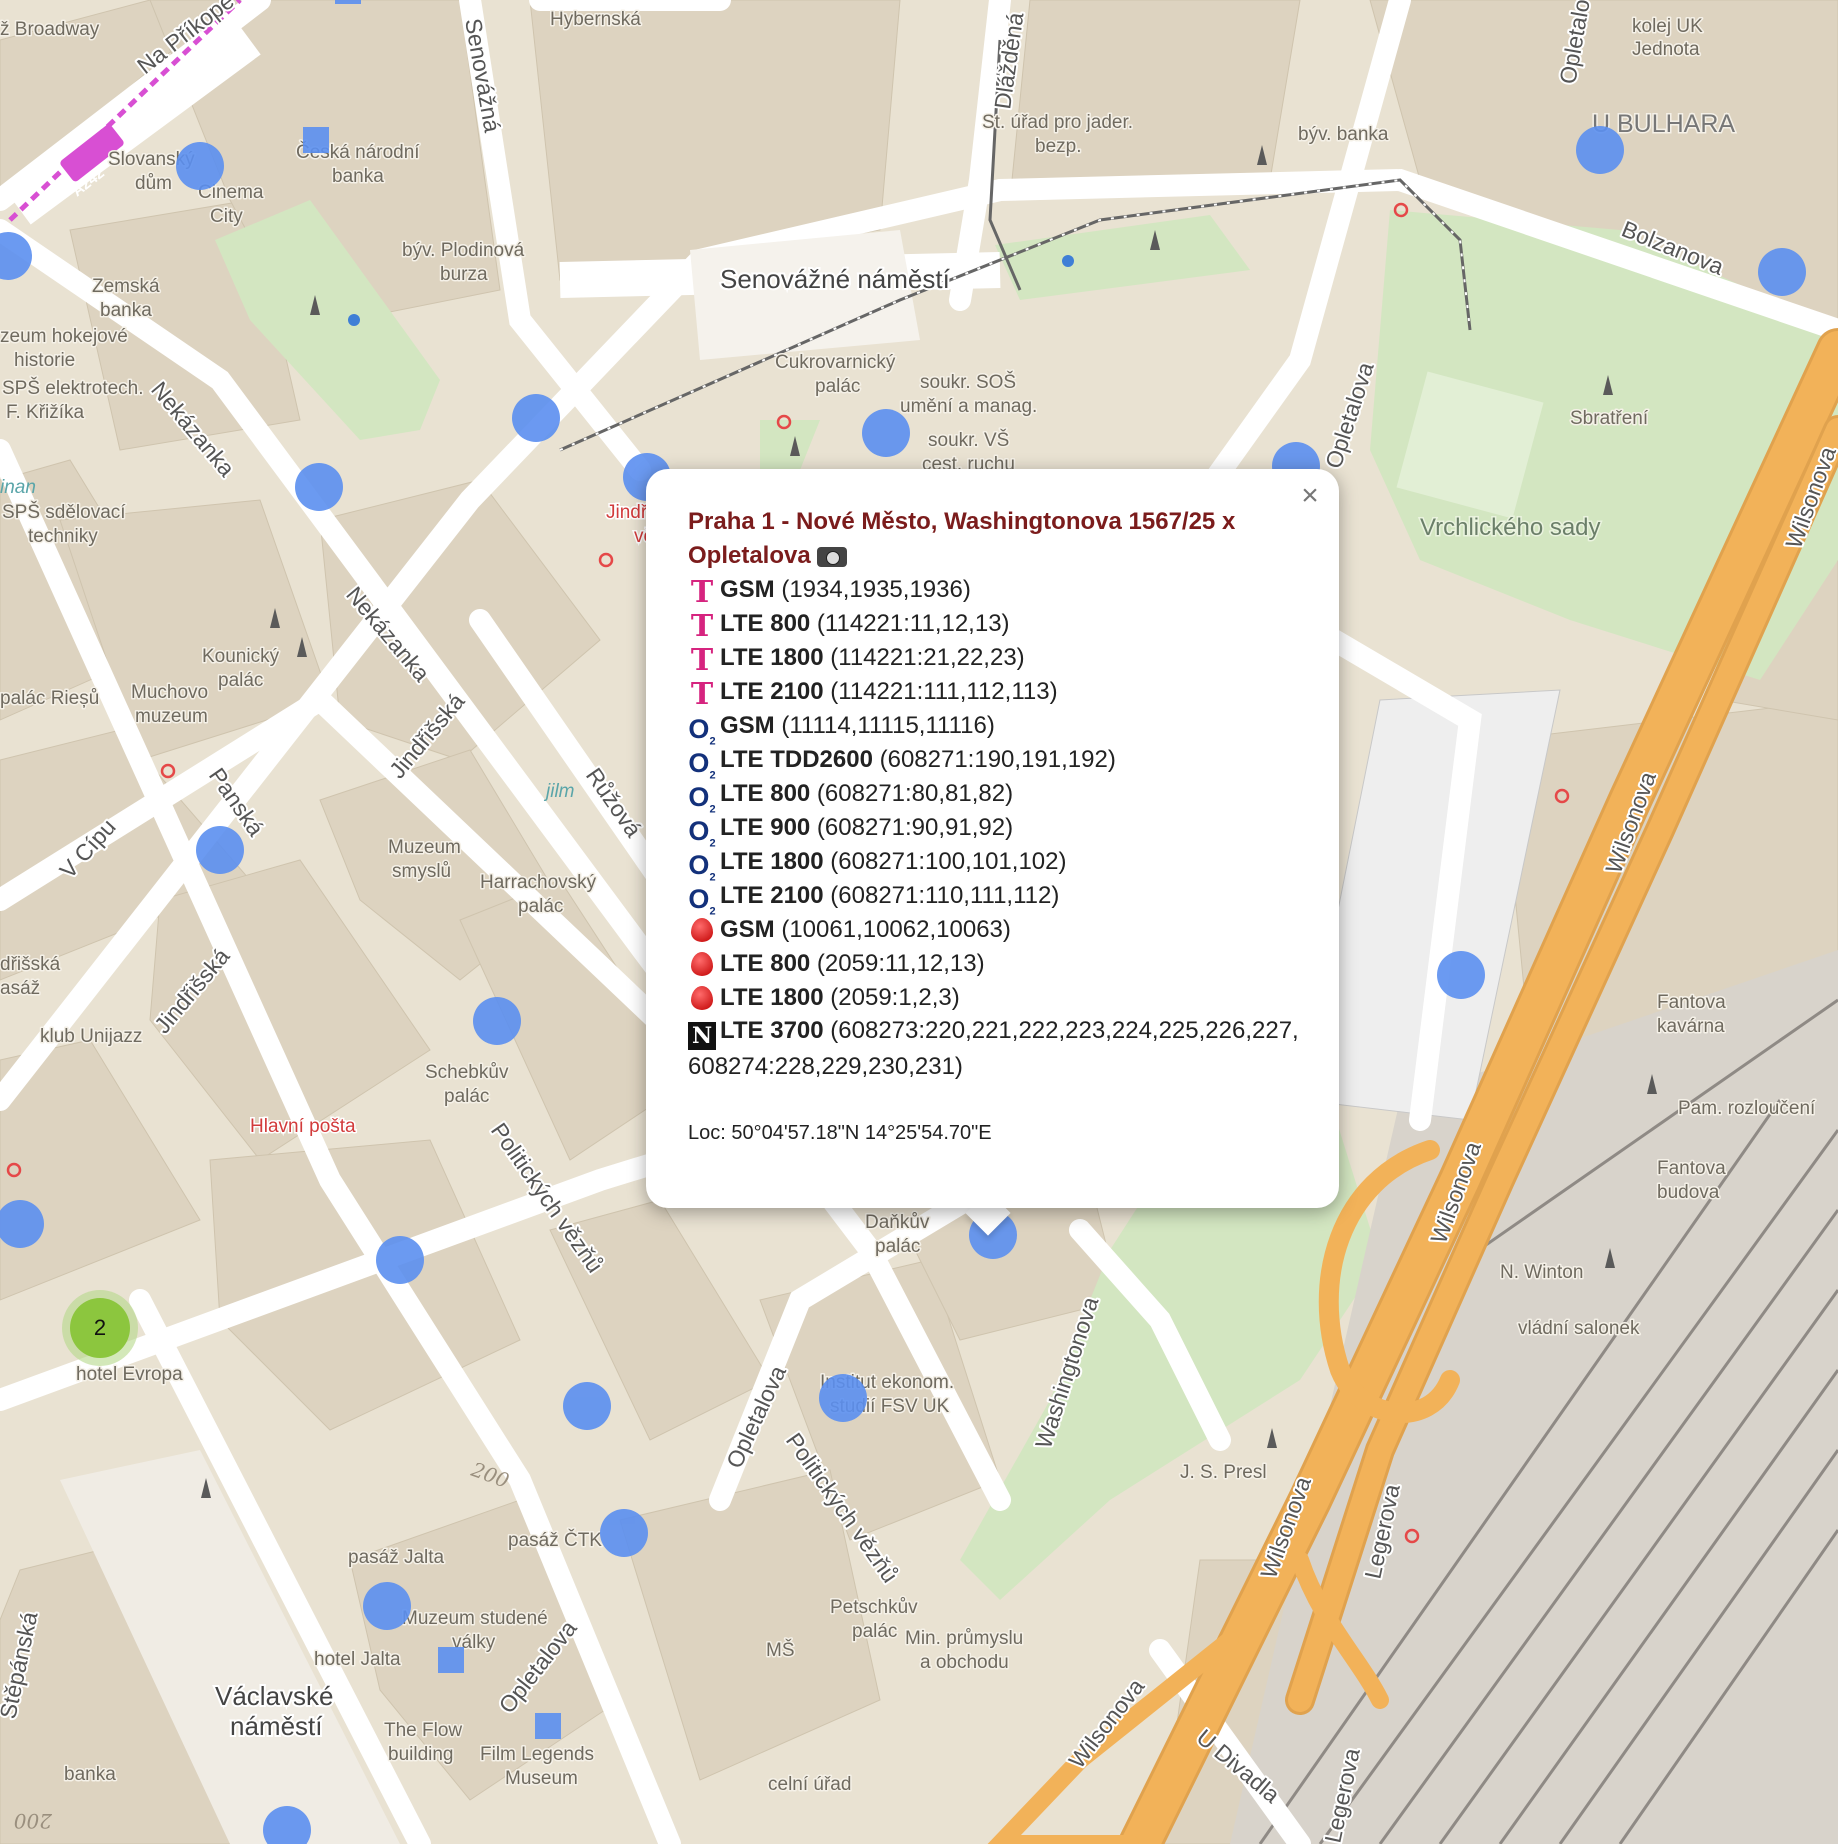 Image resolution: width=1838 pixels, height=1844 pixels. What do you see at coordinates (421, 871) in the screenshot?
I see `svg-text: smyslů` at bounding box center [421, 871].